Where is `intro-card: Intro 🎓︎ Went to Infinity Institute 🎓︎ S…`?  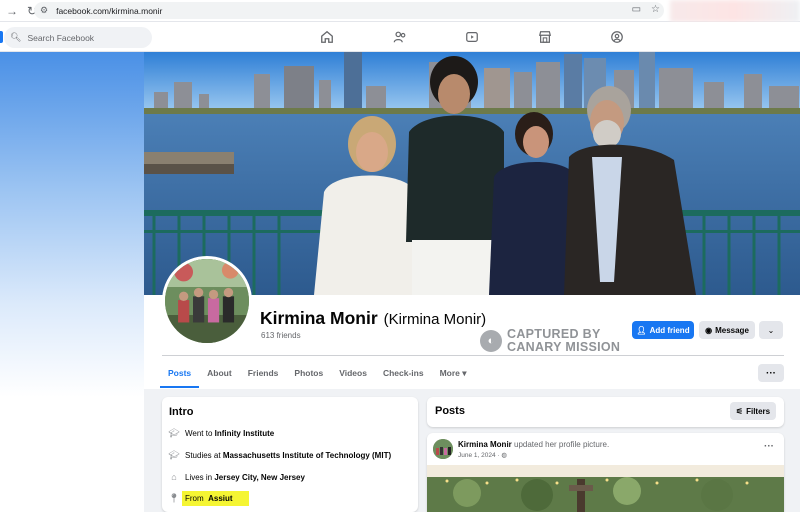
intro-card: Intro 🎓︎ Went to Infinity Institute 🎓︎ S… is located at coordinates (290, 454).